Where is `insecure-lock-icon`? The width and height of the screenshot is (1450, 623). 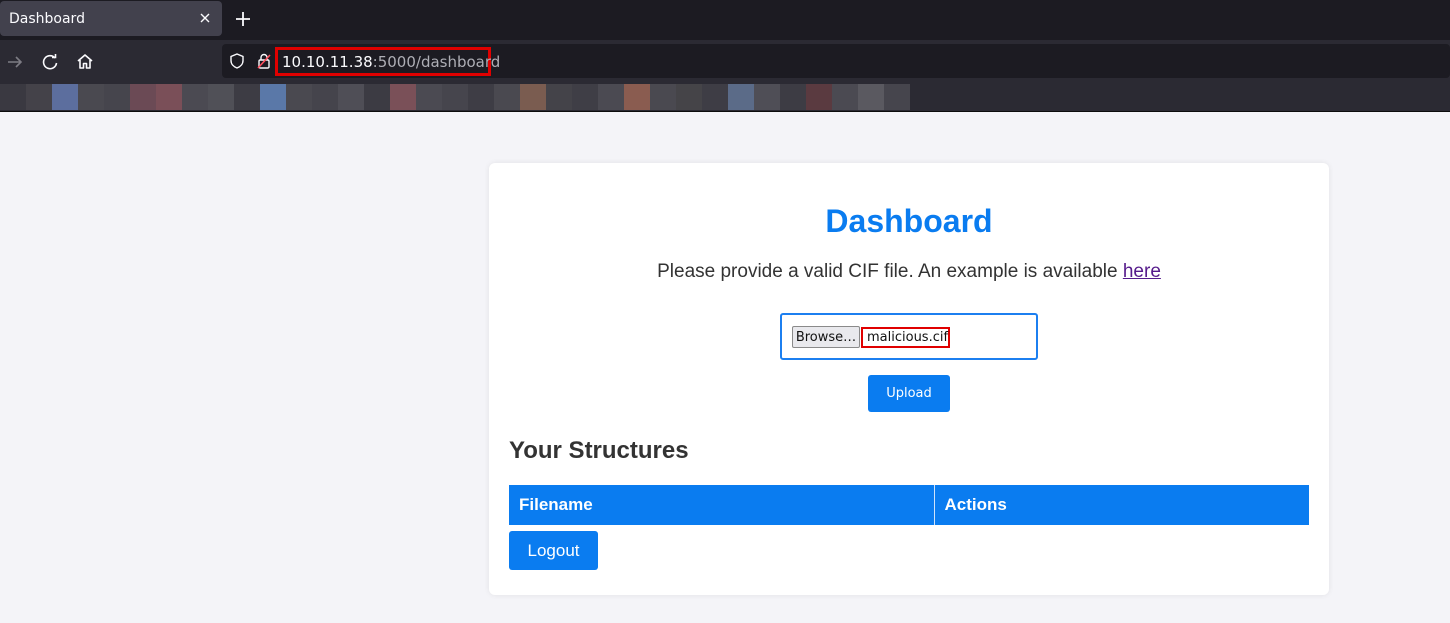
insecure-lock-icon is located at coordinates (264, 61).